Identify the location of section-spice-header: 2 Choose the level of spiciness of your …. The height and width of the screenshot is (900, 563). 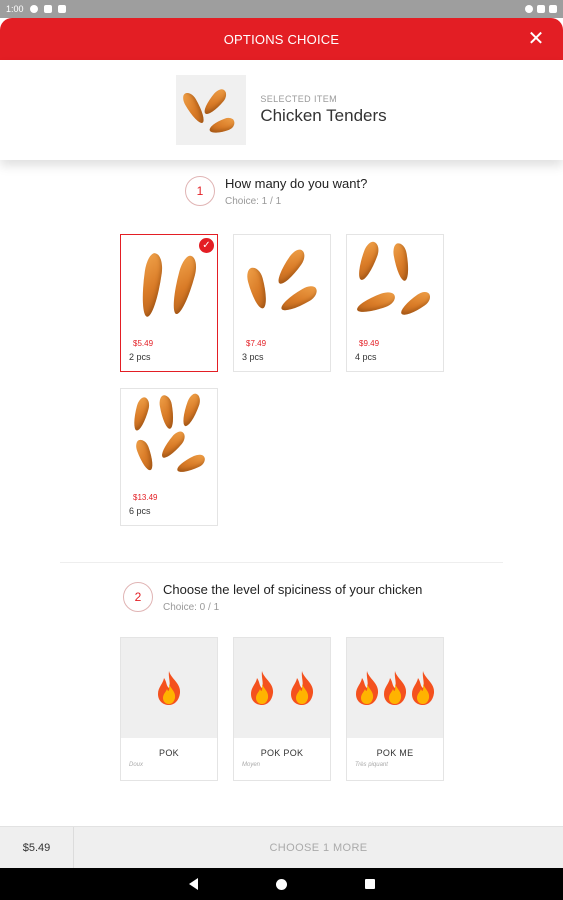
(272, 597).